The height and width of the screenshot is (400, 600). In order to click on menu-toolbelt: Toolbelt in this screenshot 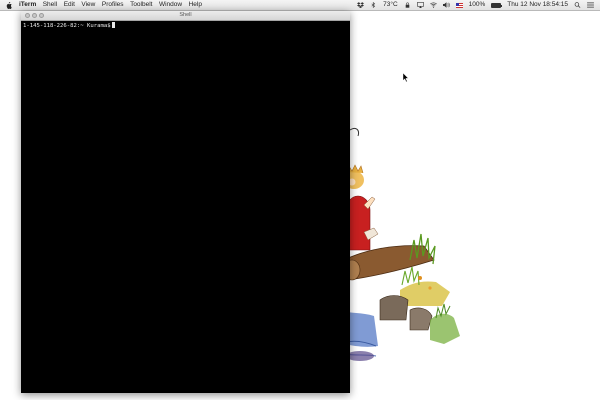, I will do `click(141, 5)`.